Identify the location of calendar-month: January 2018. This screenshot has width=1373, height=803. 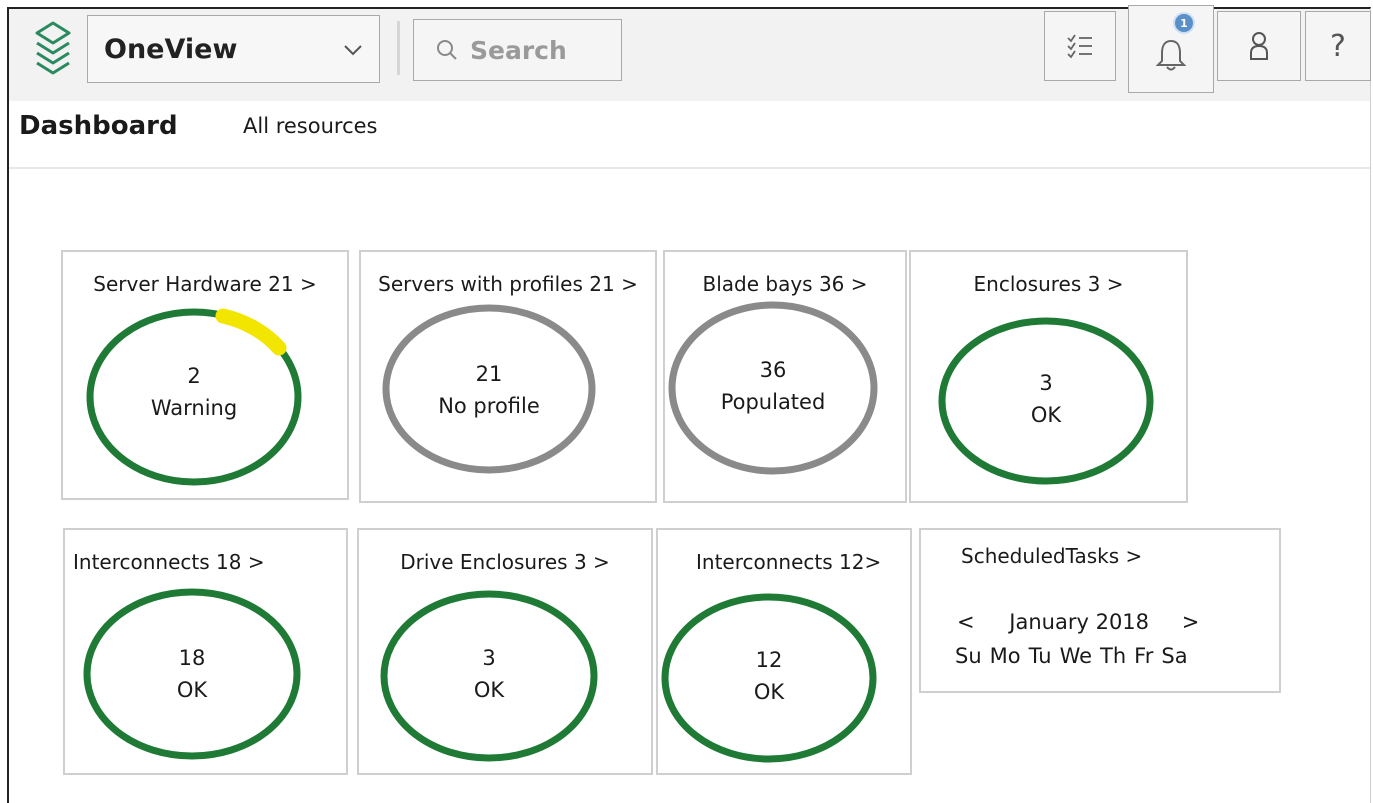
(1079, 622).